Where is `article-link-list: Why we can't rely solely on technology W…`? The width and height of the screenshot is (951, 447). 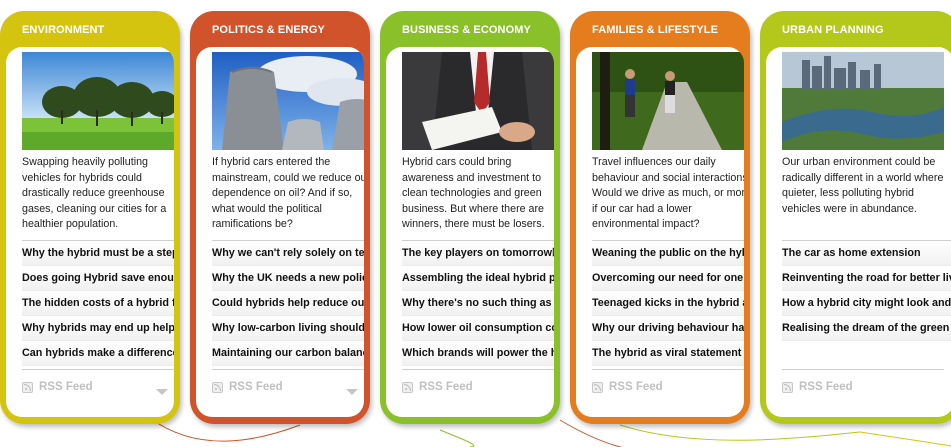 article-link-list: Why we can't rely solely on technology W… is located at coordinates (288, 303).